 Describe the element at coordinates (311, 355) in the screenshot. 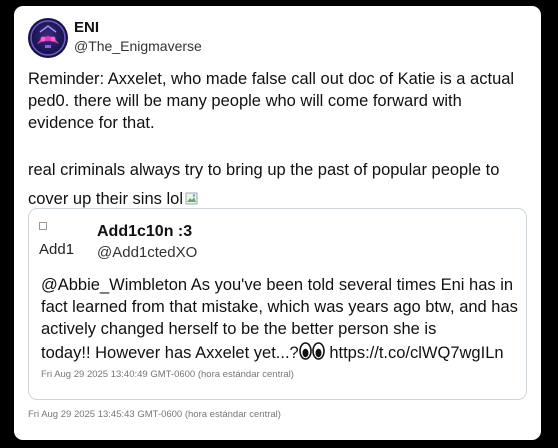

I see `eyes-emoji-icon` at that location.